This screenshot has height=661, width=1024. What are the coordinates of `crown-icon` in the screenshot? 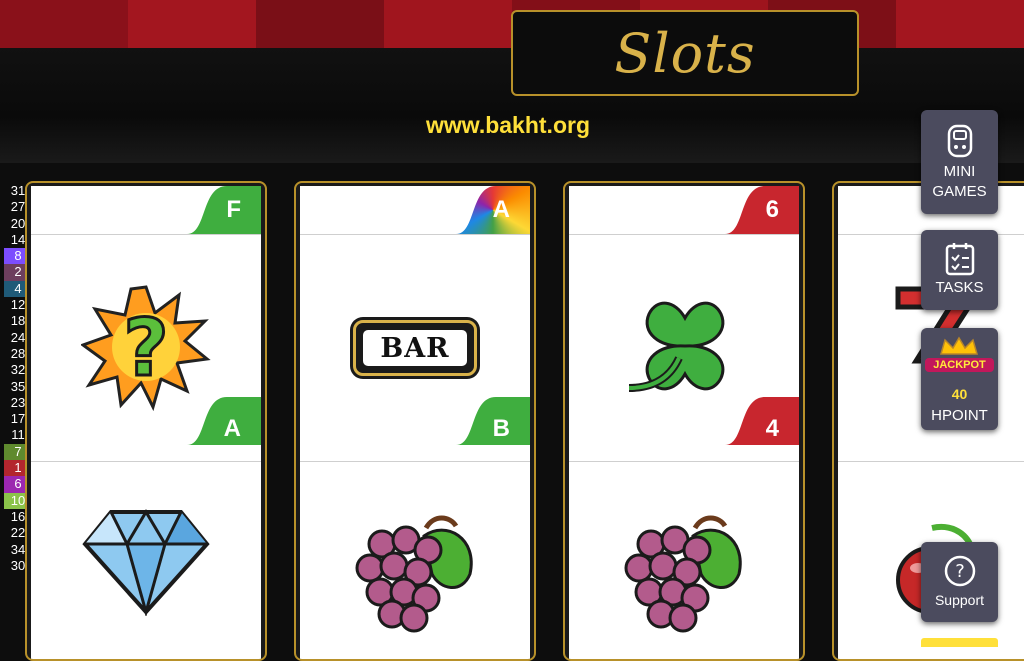 It's located at (959, 345).